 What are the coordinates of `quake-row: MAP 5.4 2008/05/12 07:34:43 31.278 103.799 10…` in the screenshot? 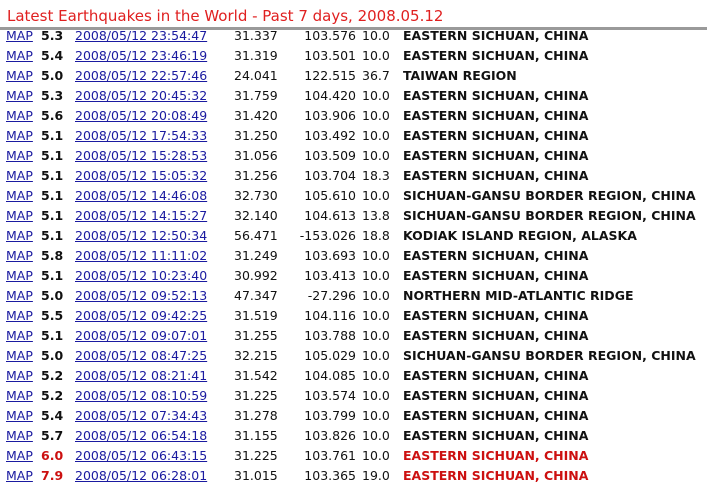 It's located at (353, 416).